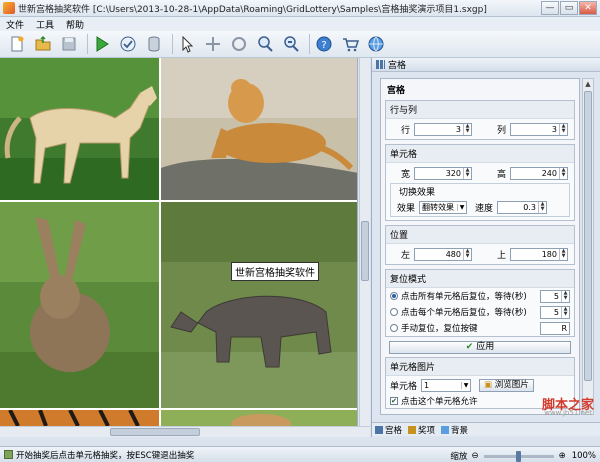  Describe the element at coordinates (9, 8) in the screenshot. I see `app-logo-icon` at that location.